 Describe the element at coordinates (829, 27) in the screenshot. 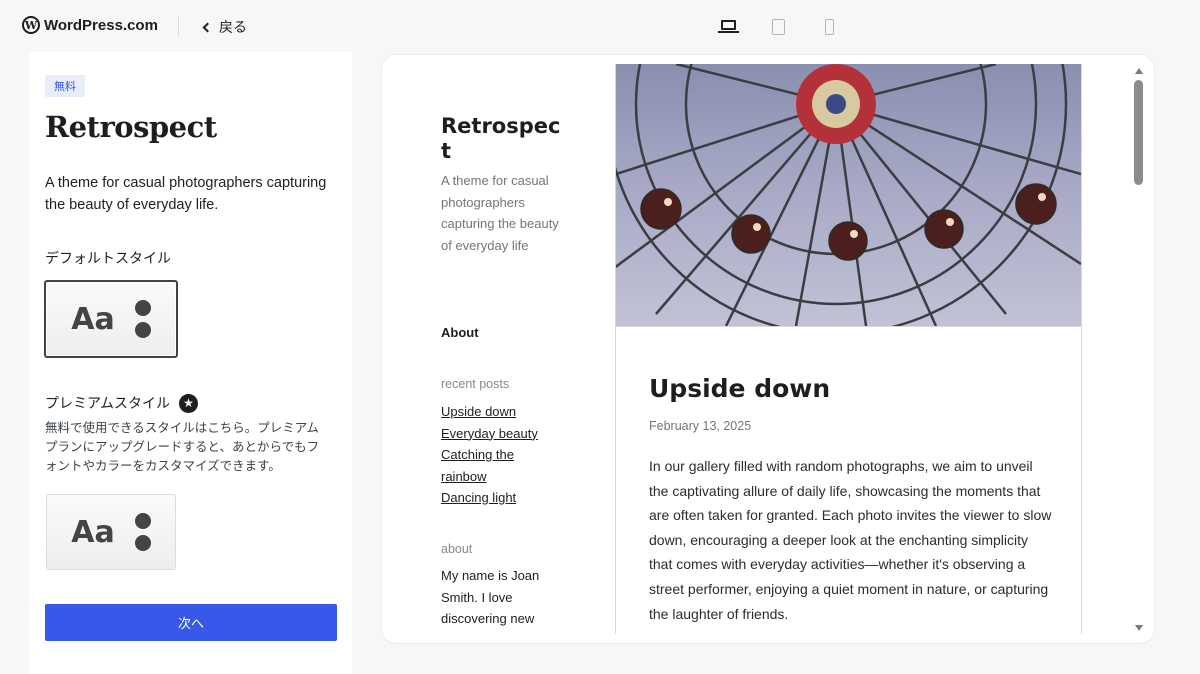

I see `phone-icon` at that location.